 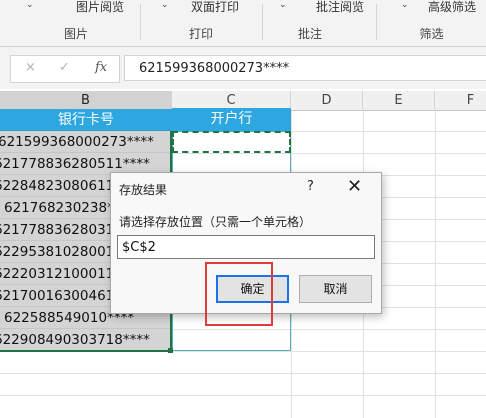 What do you see at coordinates (215, 7) in the screenshot?
I see `ribbon-button-label: 双面打印` at bounding box center [215, 7].